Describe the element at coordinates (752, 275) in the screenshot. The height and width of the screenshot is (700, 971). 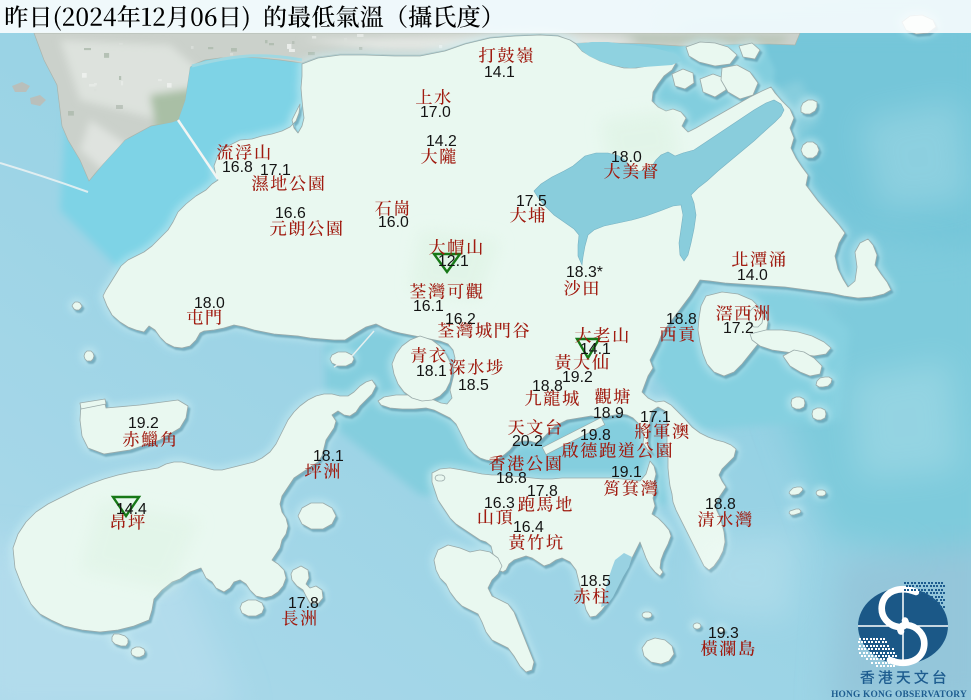
I see `svg-text: 14.0` at that location.